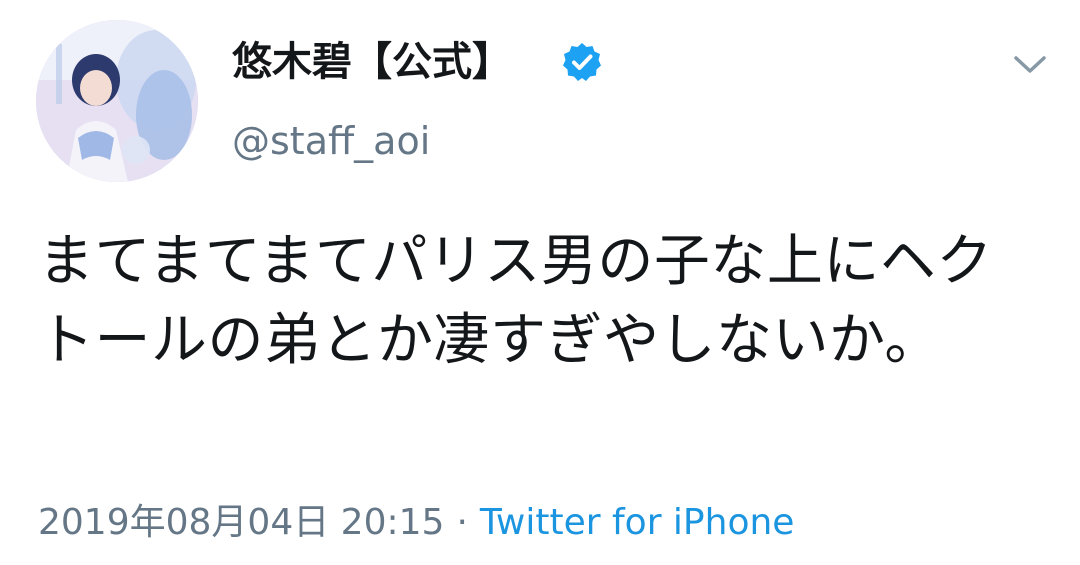 This screenshot has height=565, width=1080. I want to click on avatar, so click(117, 101).